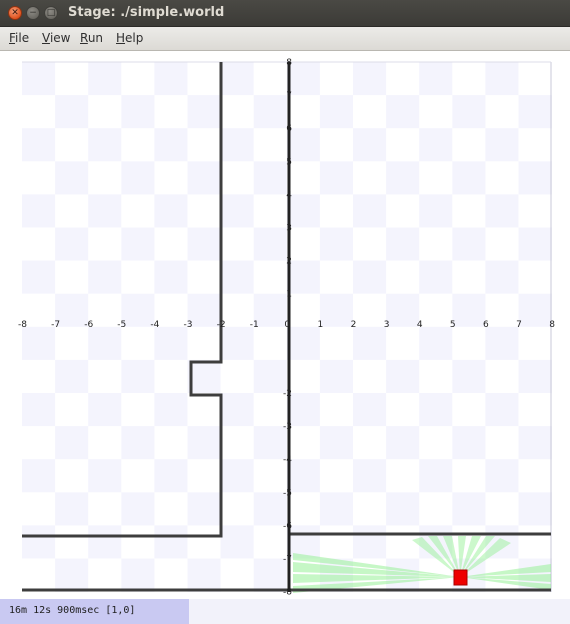 This screenshot has height=624, width=570. Describe the element at coordinates (287, 394) in the screenshot. I see `y-tick-label: -2` at that location.